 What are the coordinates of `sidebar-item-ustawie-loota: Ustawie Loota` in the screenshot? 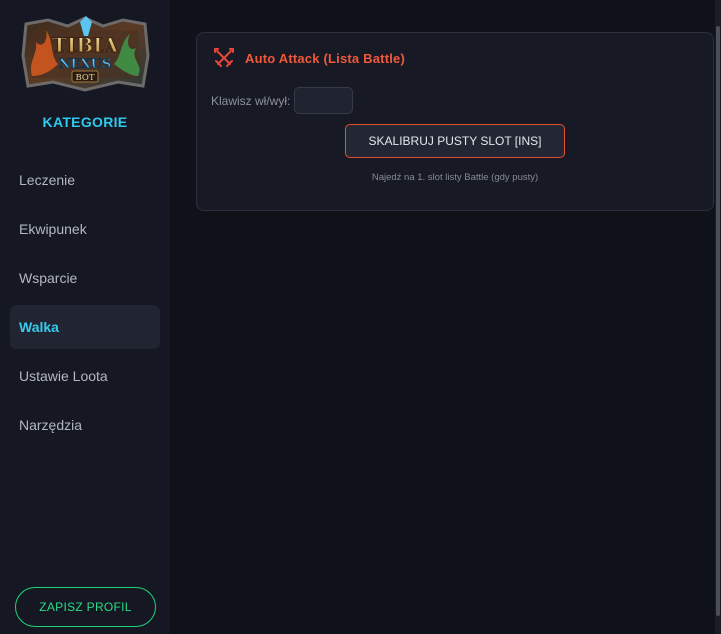 It's located at (85, 376).